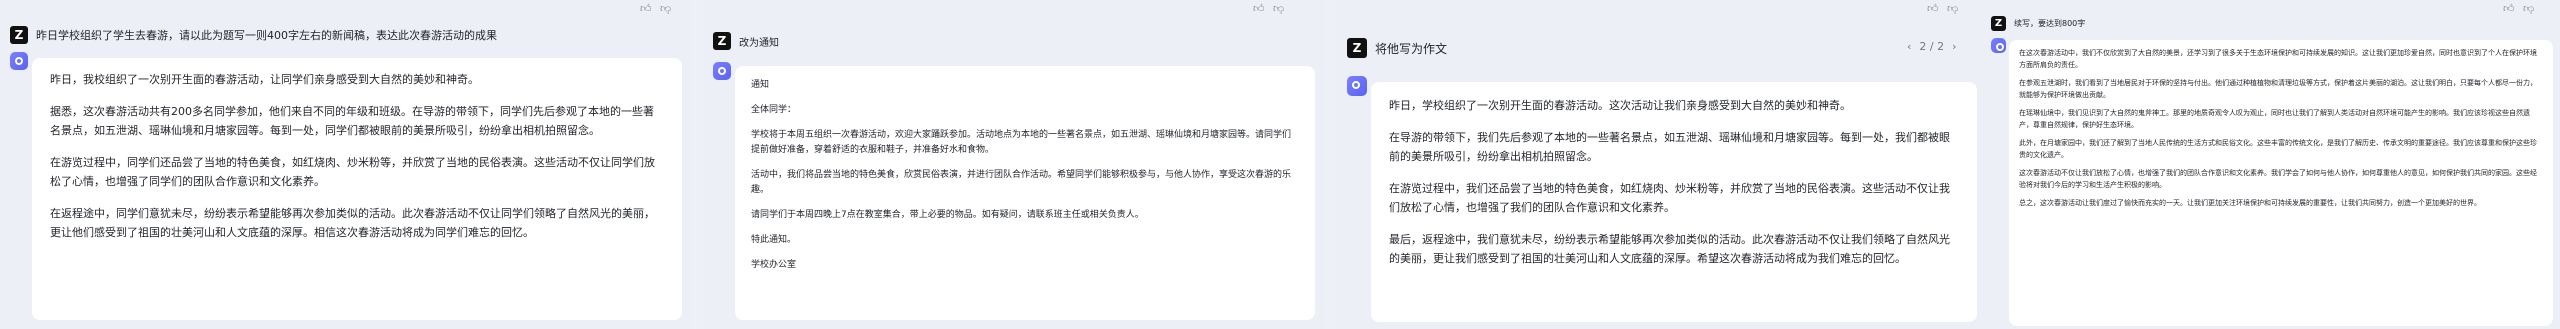 This screenshot has height=329, width=2560. Describe the element at coordinates (1954, 46) in the screenshot. I see `chevron-right-icon: ›` at that location.